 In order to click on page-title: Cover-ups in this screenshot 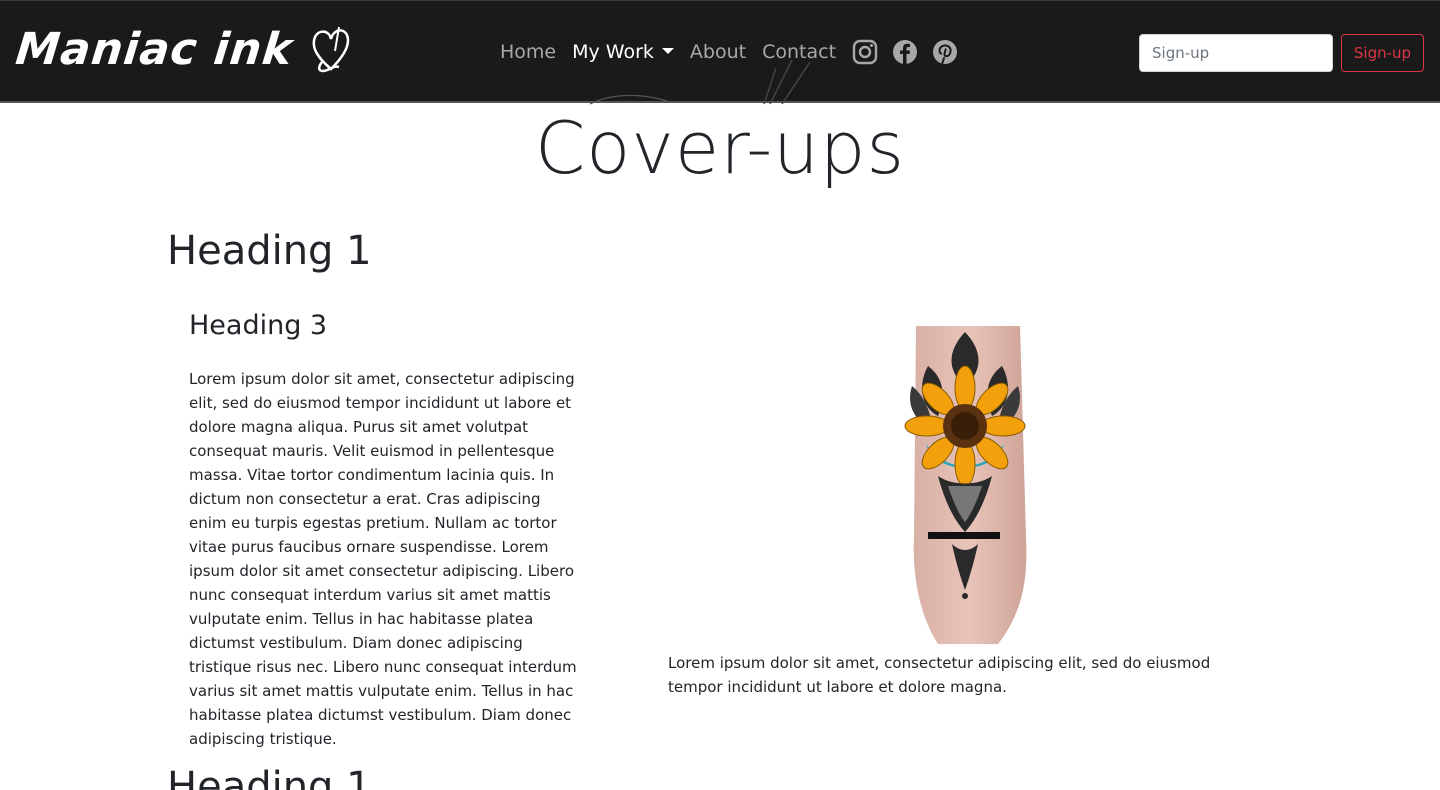, I will do `click(720, 148)`.